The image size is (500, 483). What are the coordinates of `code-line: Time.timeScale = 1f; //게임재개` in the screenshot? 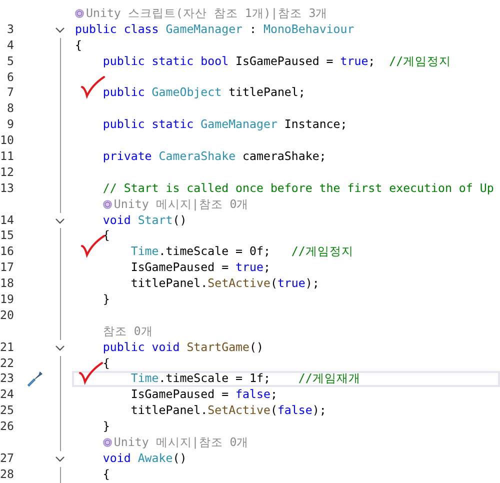 It's located at (245, 379).